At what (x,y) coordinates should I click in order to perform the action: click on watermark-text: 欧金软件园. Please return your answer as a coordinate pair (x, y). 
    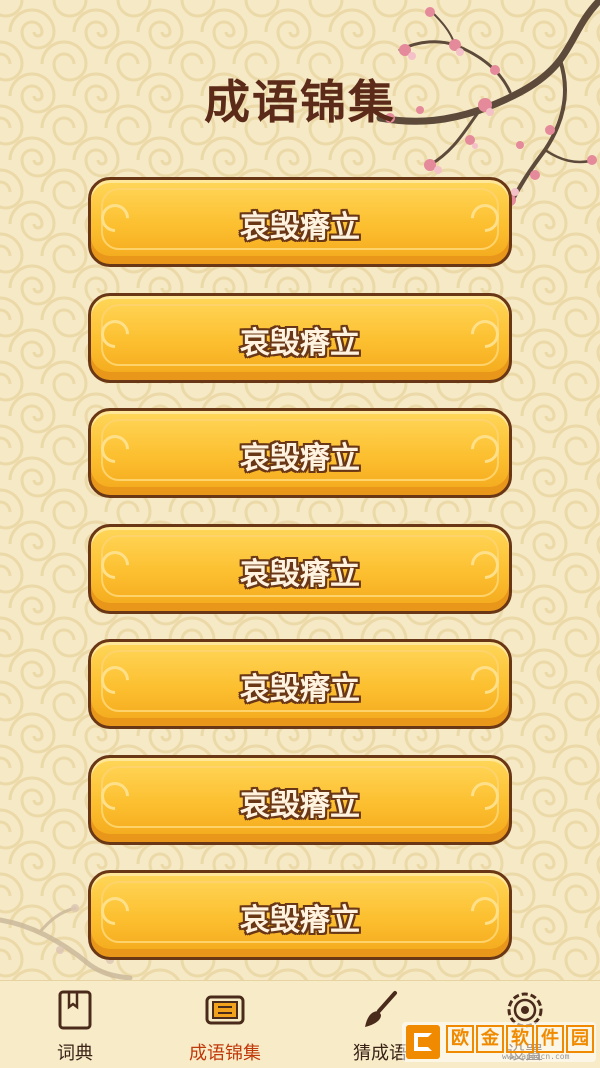
    Looking at the image, I should click on (521, 1039).